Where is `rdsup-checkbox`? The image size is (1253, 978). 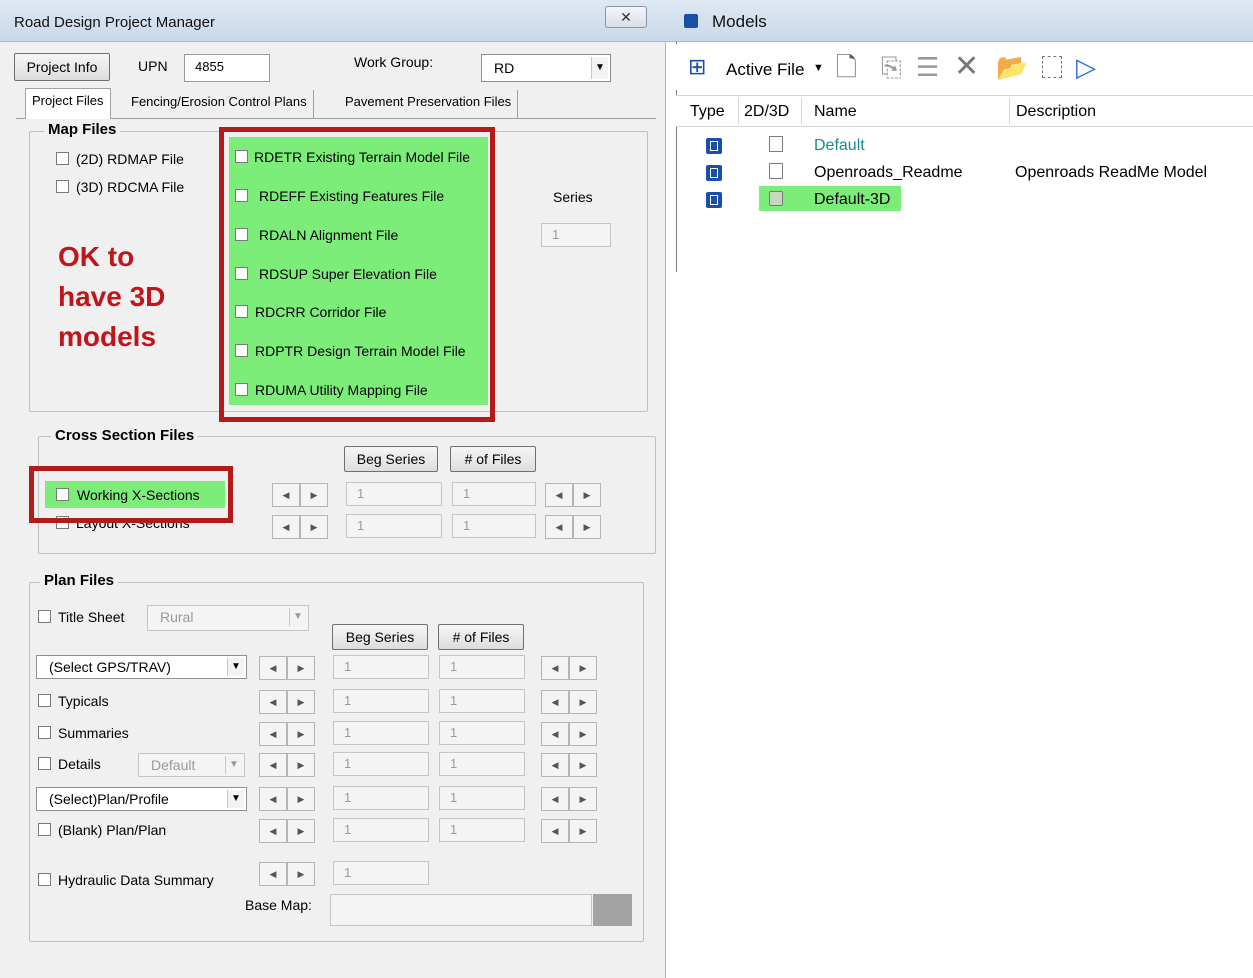 rdsup-checkbox is located at coordinates (241, 273).